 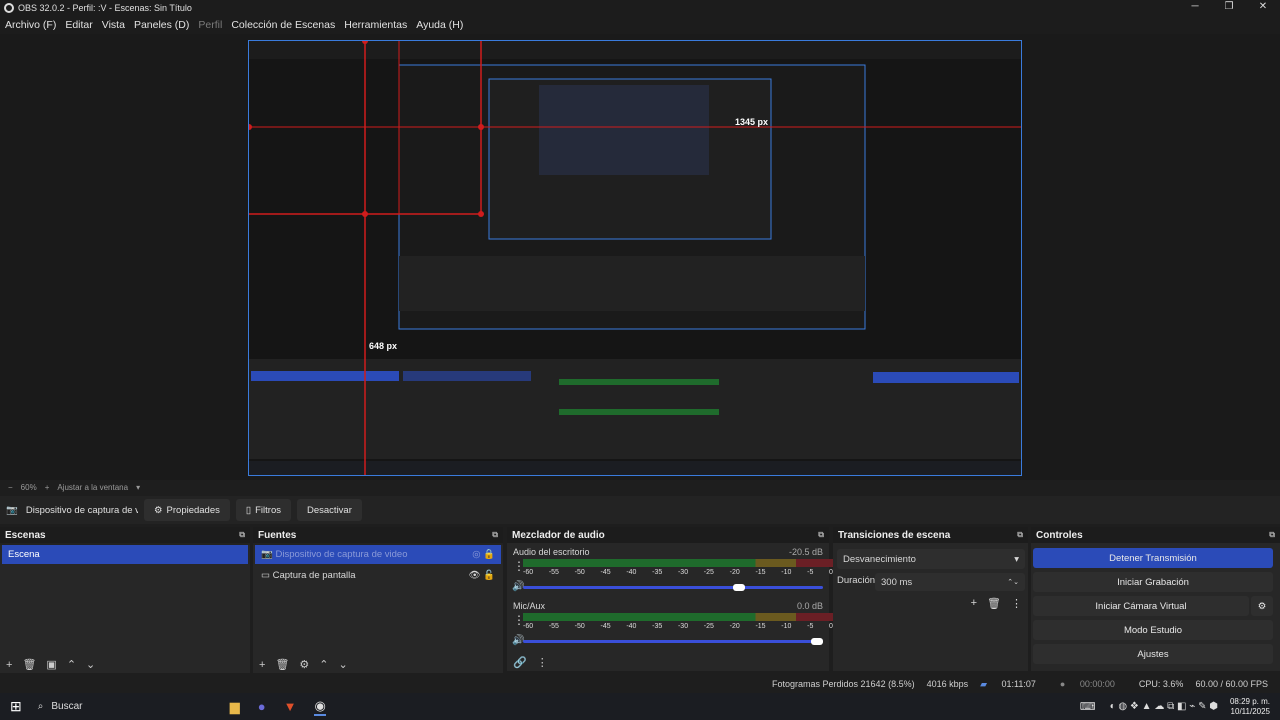 I want to click on transition-select: Desvanecimiento ▾, so click(x=931, y=559).